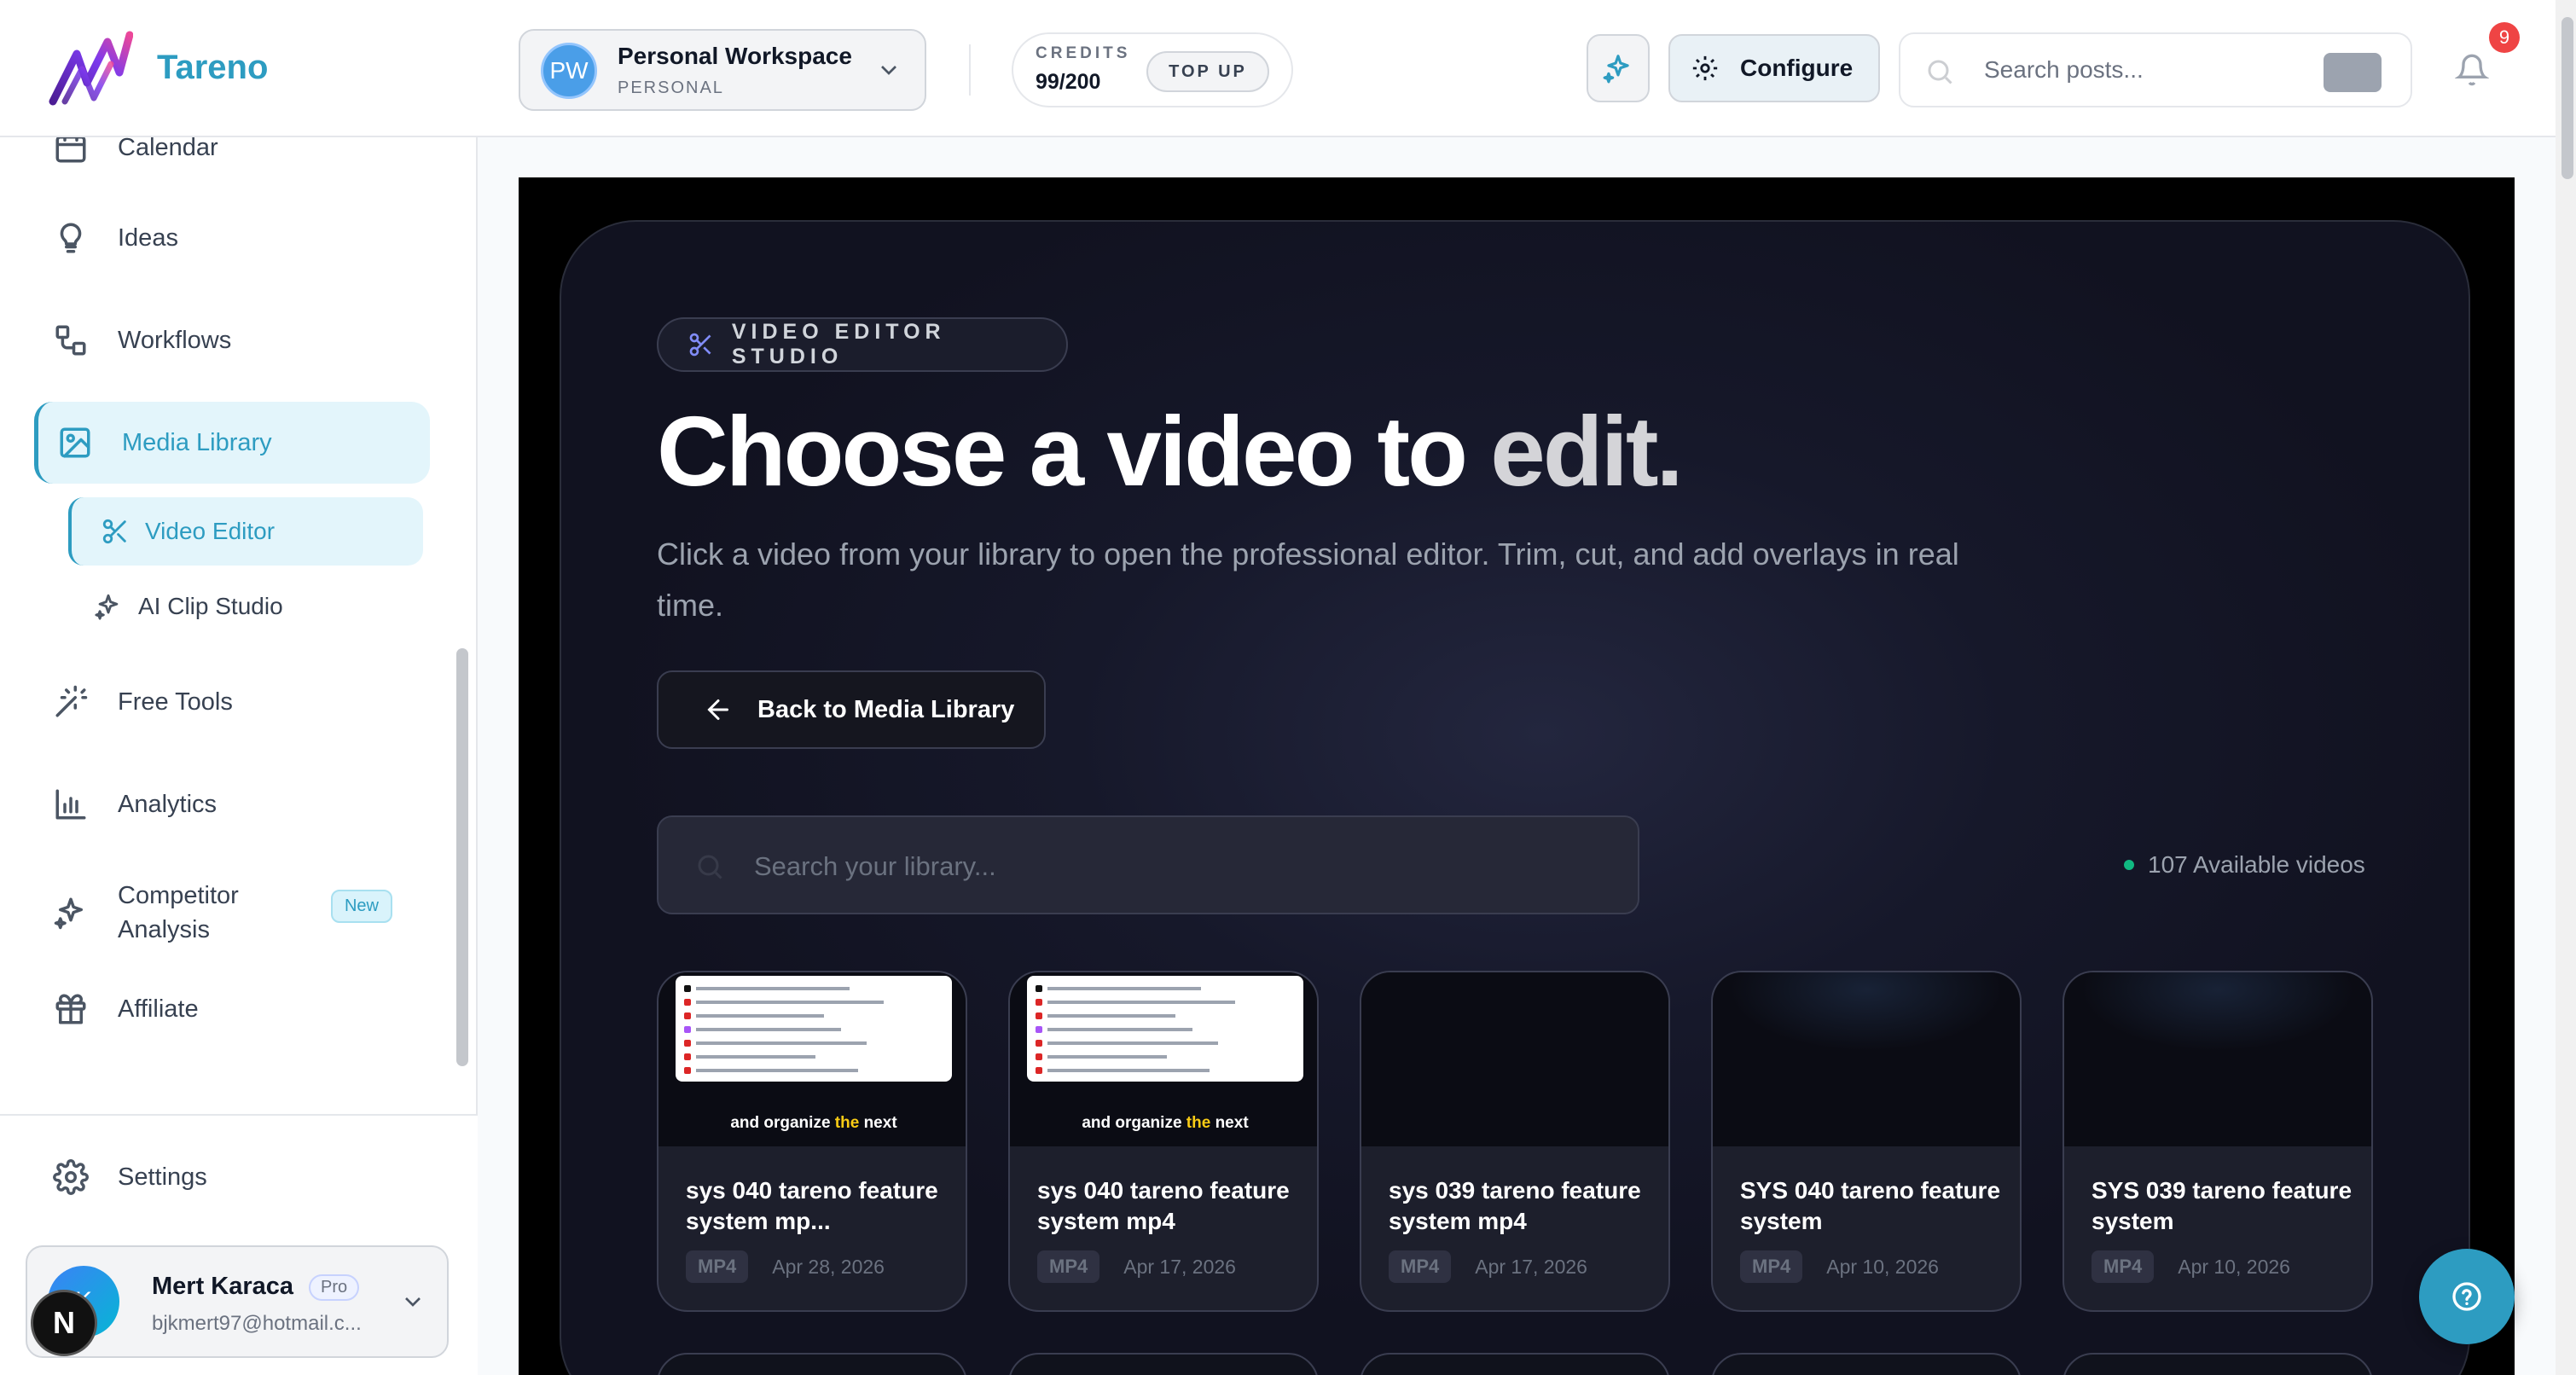 Image resolution: width=2576 pixels, height=1375 pixels. I want to click on page-title: Choose a video to edit., so click(1170, 451).